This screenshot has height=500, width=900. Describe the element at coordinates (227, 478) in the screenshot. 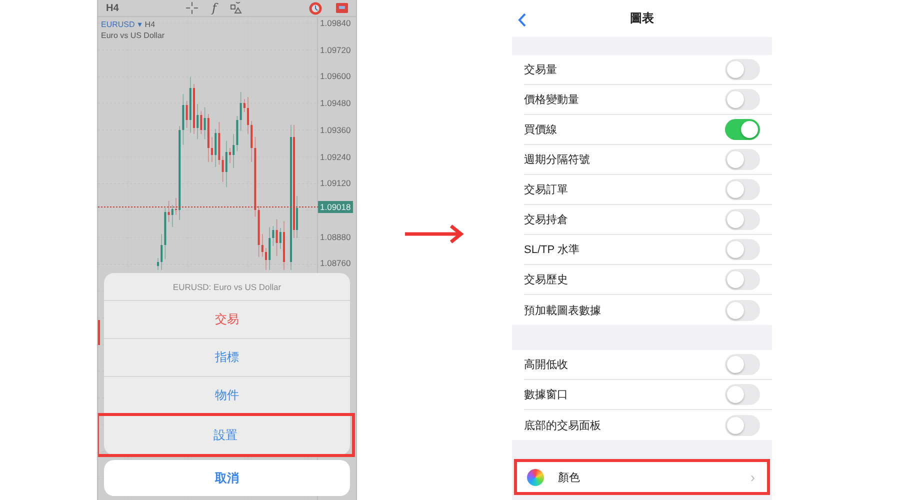

I see `cancel-button: 取消` at that location.